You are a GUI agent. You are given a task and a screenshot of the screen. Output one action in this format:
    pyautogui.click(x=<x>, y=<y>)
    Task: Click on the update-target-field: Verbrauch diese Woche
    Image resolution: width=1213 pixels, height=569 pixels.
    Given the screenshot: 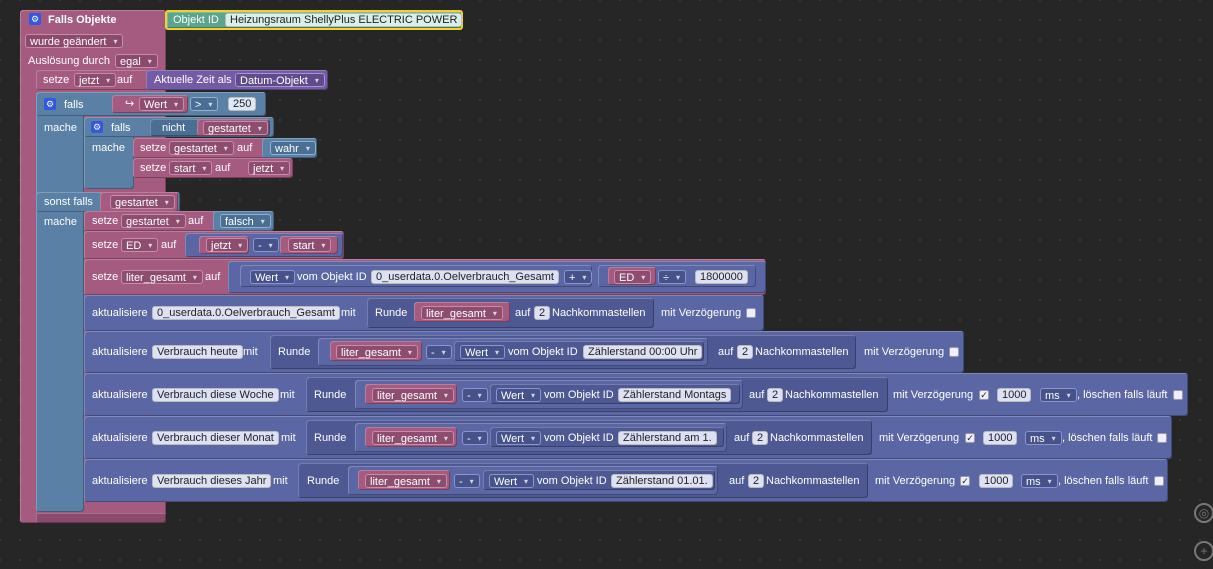 What is the action you would take?
    pyautogui.click(x=215, y=395)
    